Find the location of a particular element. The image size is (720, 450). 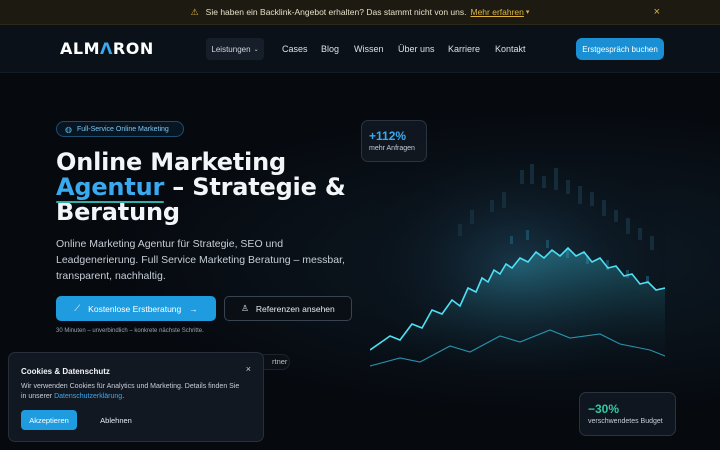

nav-services-label: Leistungen is located at coordinates (231, 49).